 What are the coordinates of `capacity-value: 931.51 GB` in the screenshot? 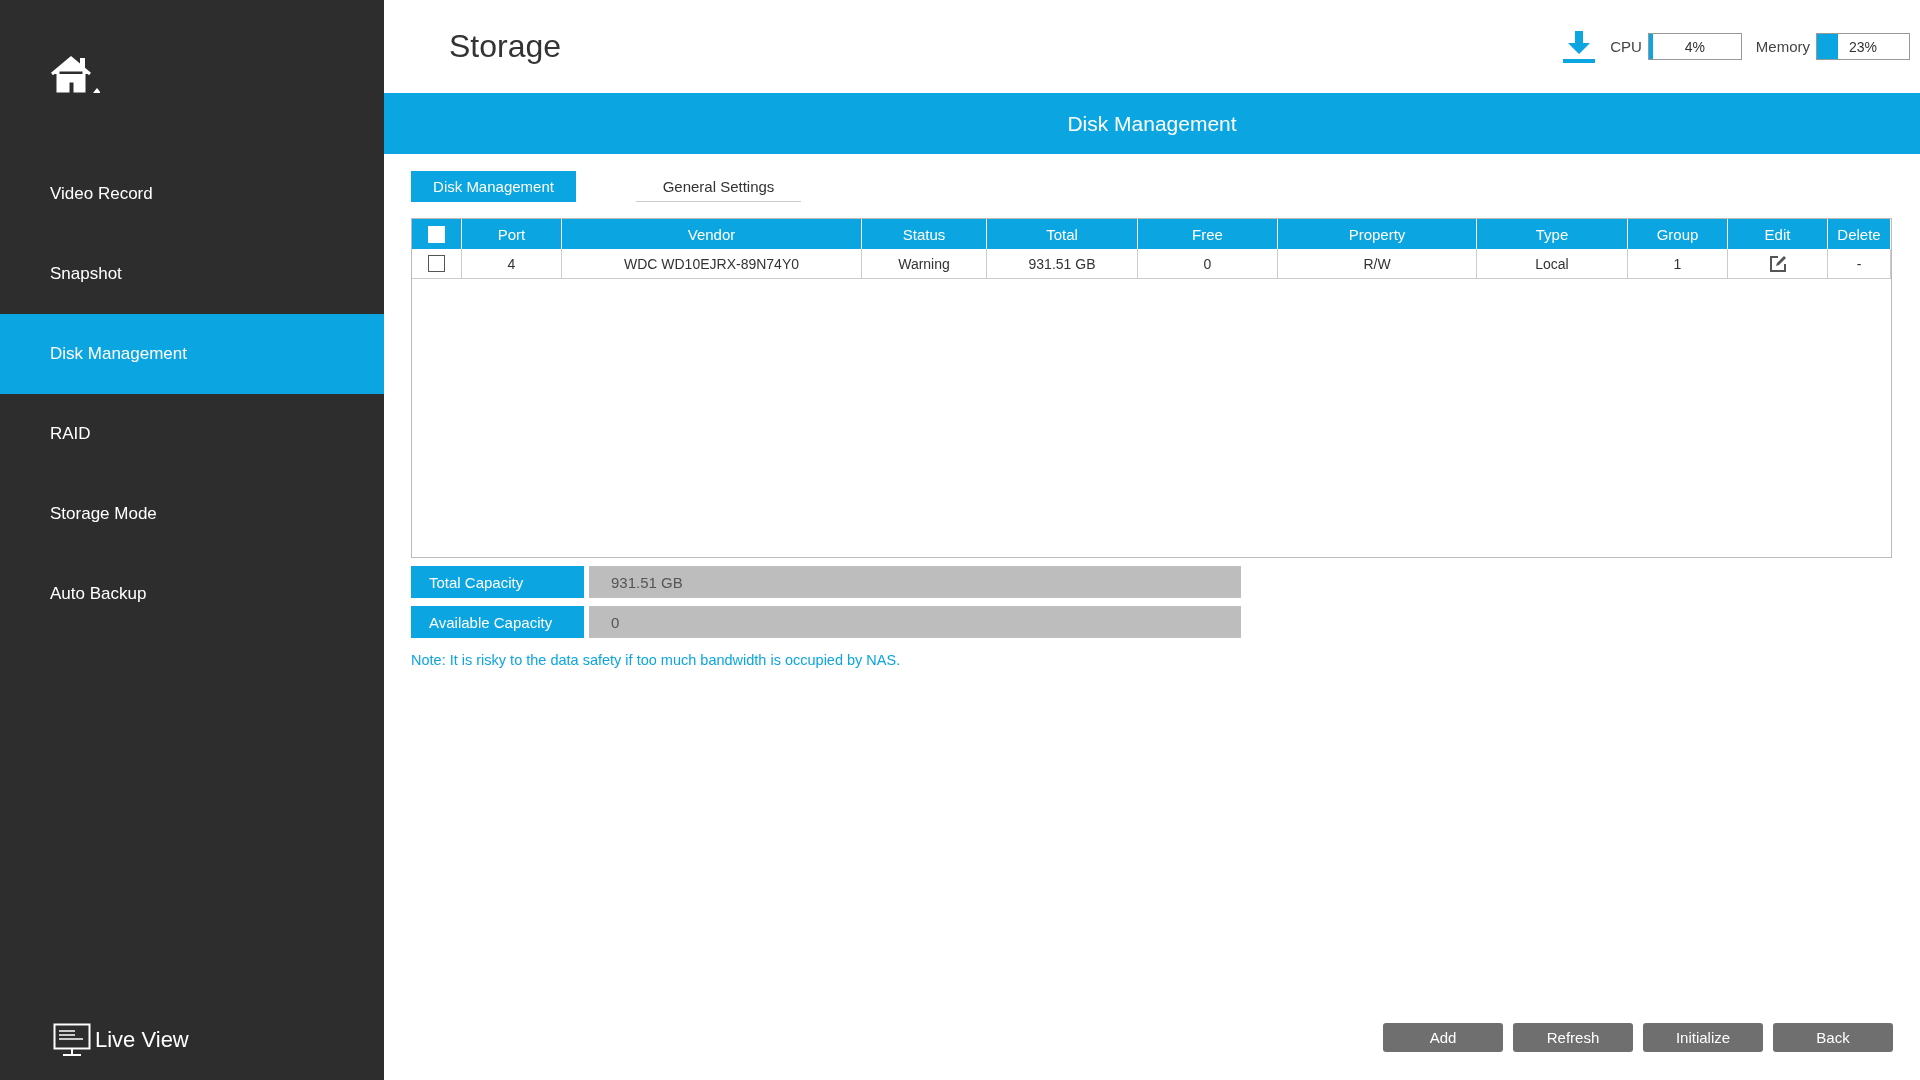 It's located at (915, 582).